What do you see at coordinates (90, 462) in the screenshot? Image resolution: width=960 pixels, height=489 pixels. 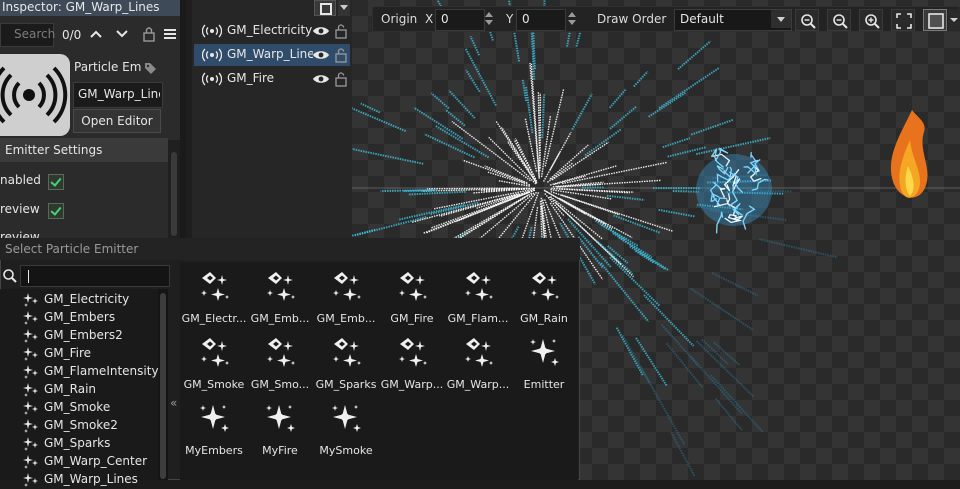 I see `emitter-tree-item: GM_Warp_Center` at bounding box center [90, 462].